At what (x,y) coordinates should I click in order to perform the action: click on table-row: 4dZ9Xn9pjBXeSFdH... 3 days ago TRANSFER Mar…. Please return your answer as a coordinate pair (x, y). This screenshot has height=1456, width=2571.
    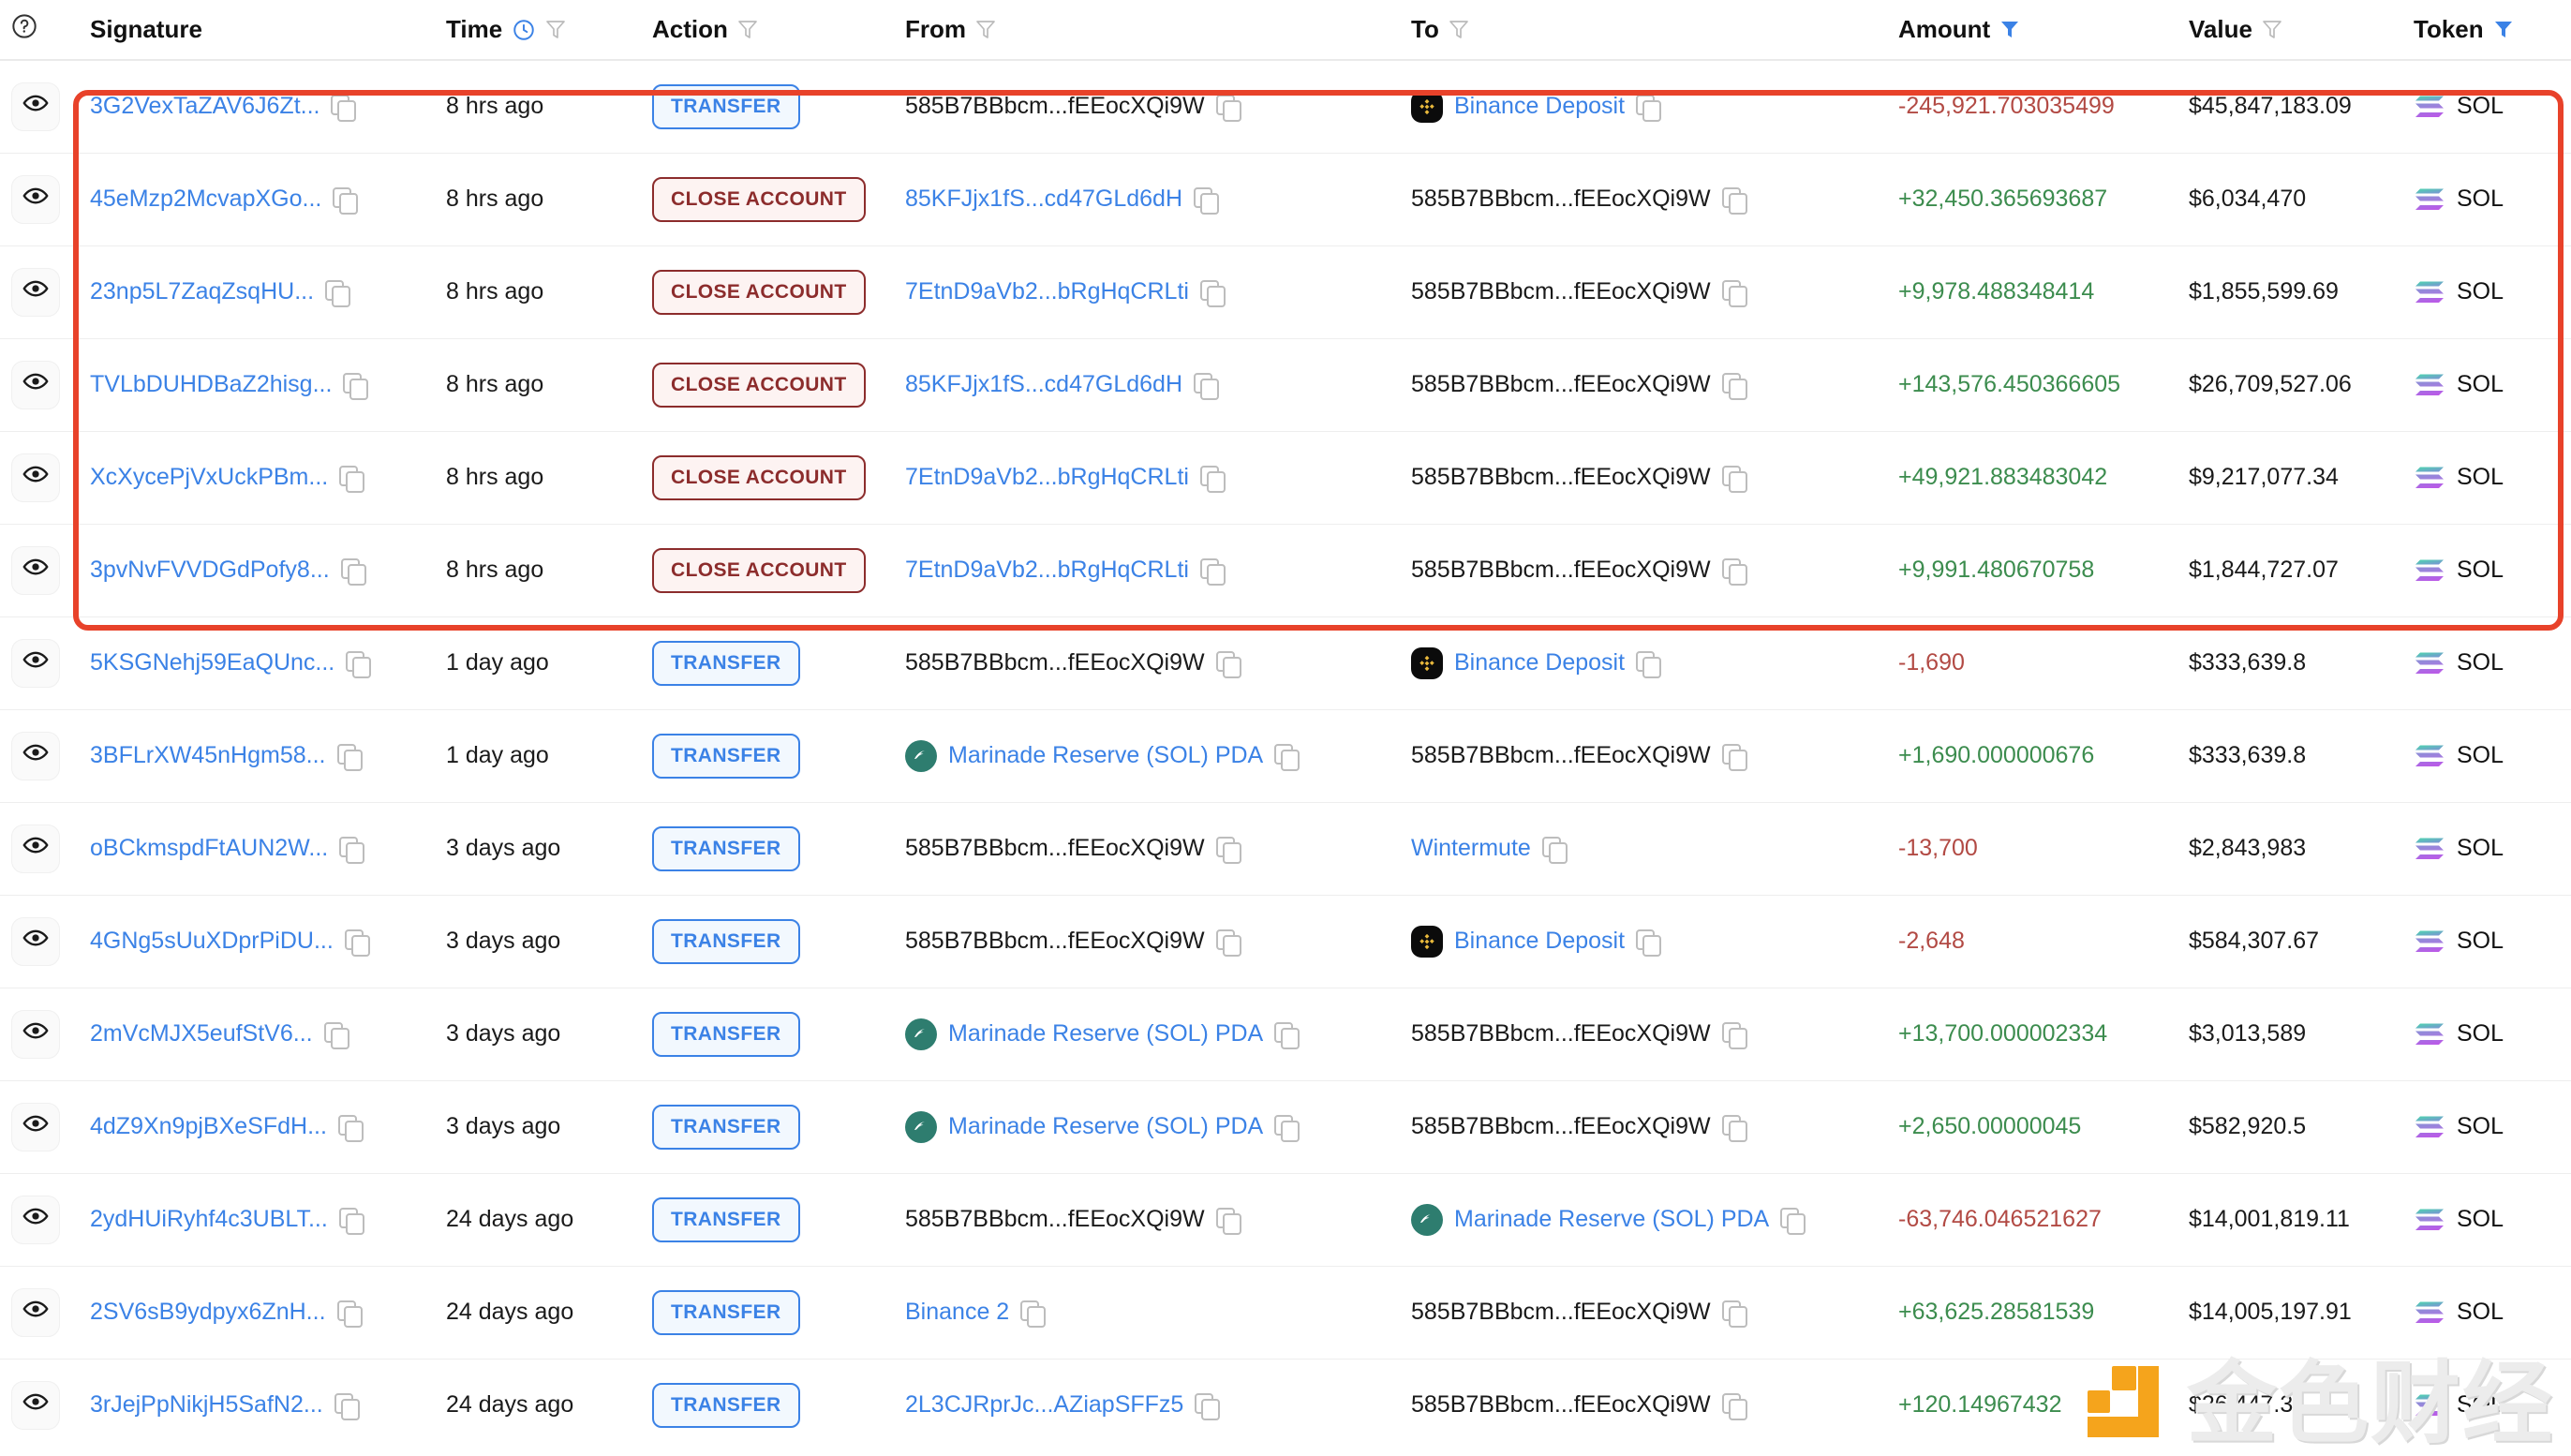
    Looking at the image, I should click on (1285, 1126).